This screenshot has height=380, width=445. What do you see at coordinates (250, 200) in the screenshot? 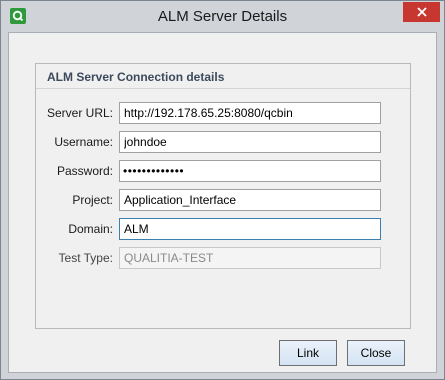
I see `project-input` at bounding box center [250, 200].